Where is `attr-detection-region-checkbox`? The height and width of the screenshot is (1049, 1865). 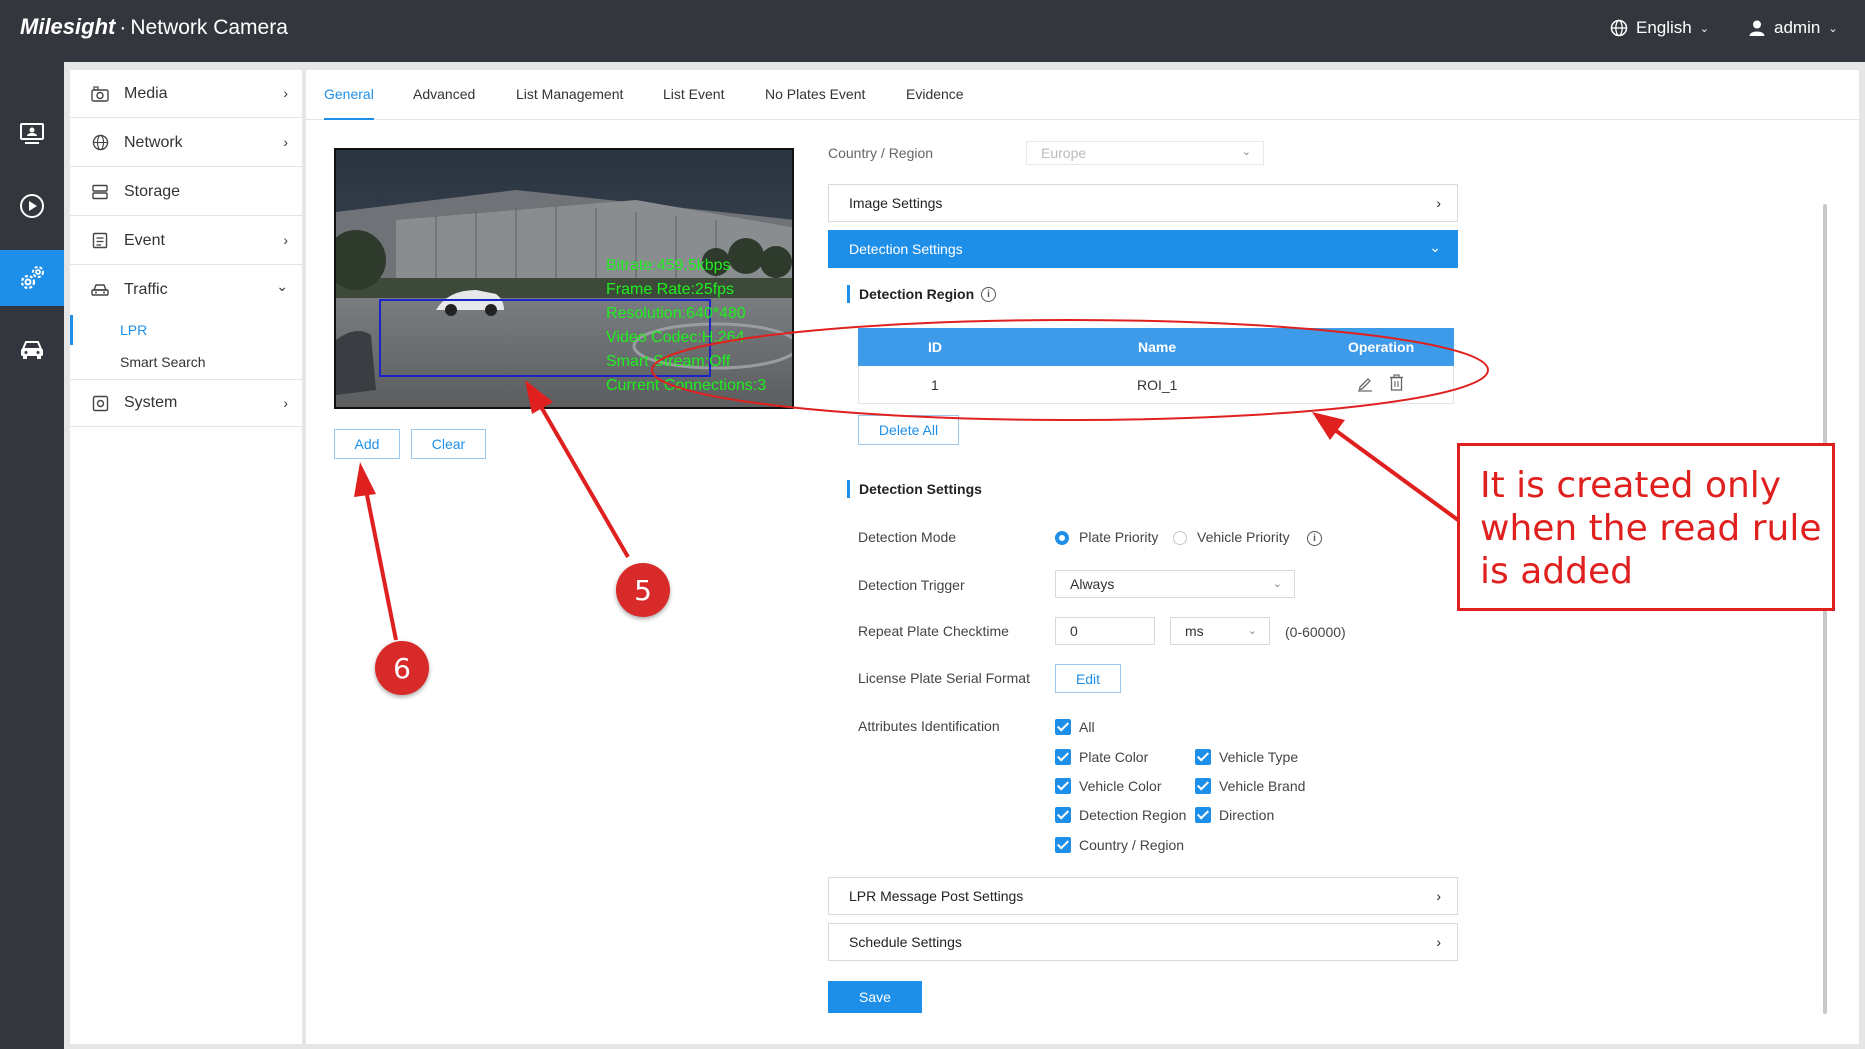 attr-detection-region-checkbox is located at coordinates (1063, 815).